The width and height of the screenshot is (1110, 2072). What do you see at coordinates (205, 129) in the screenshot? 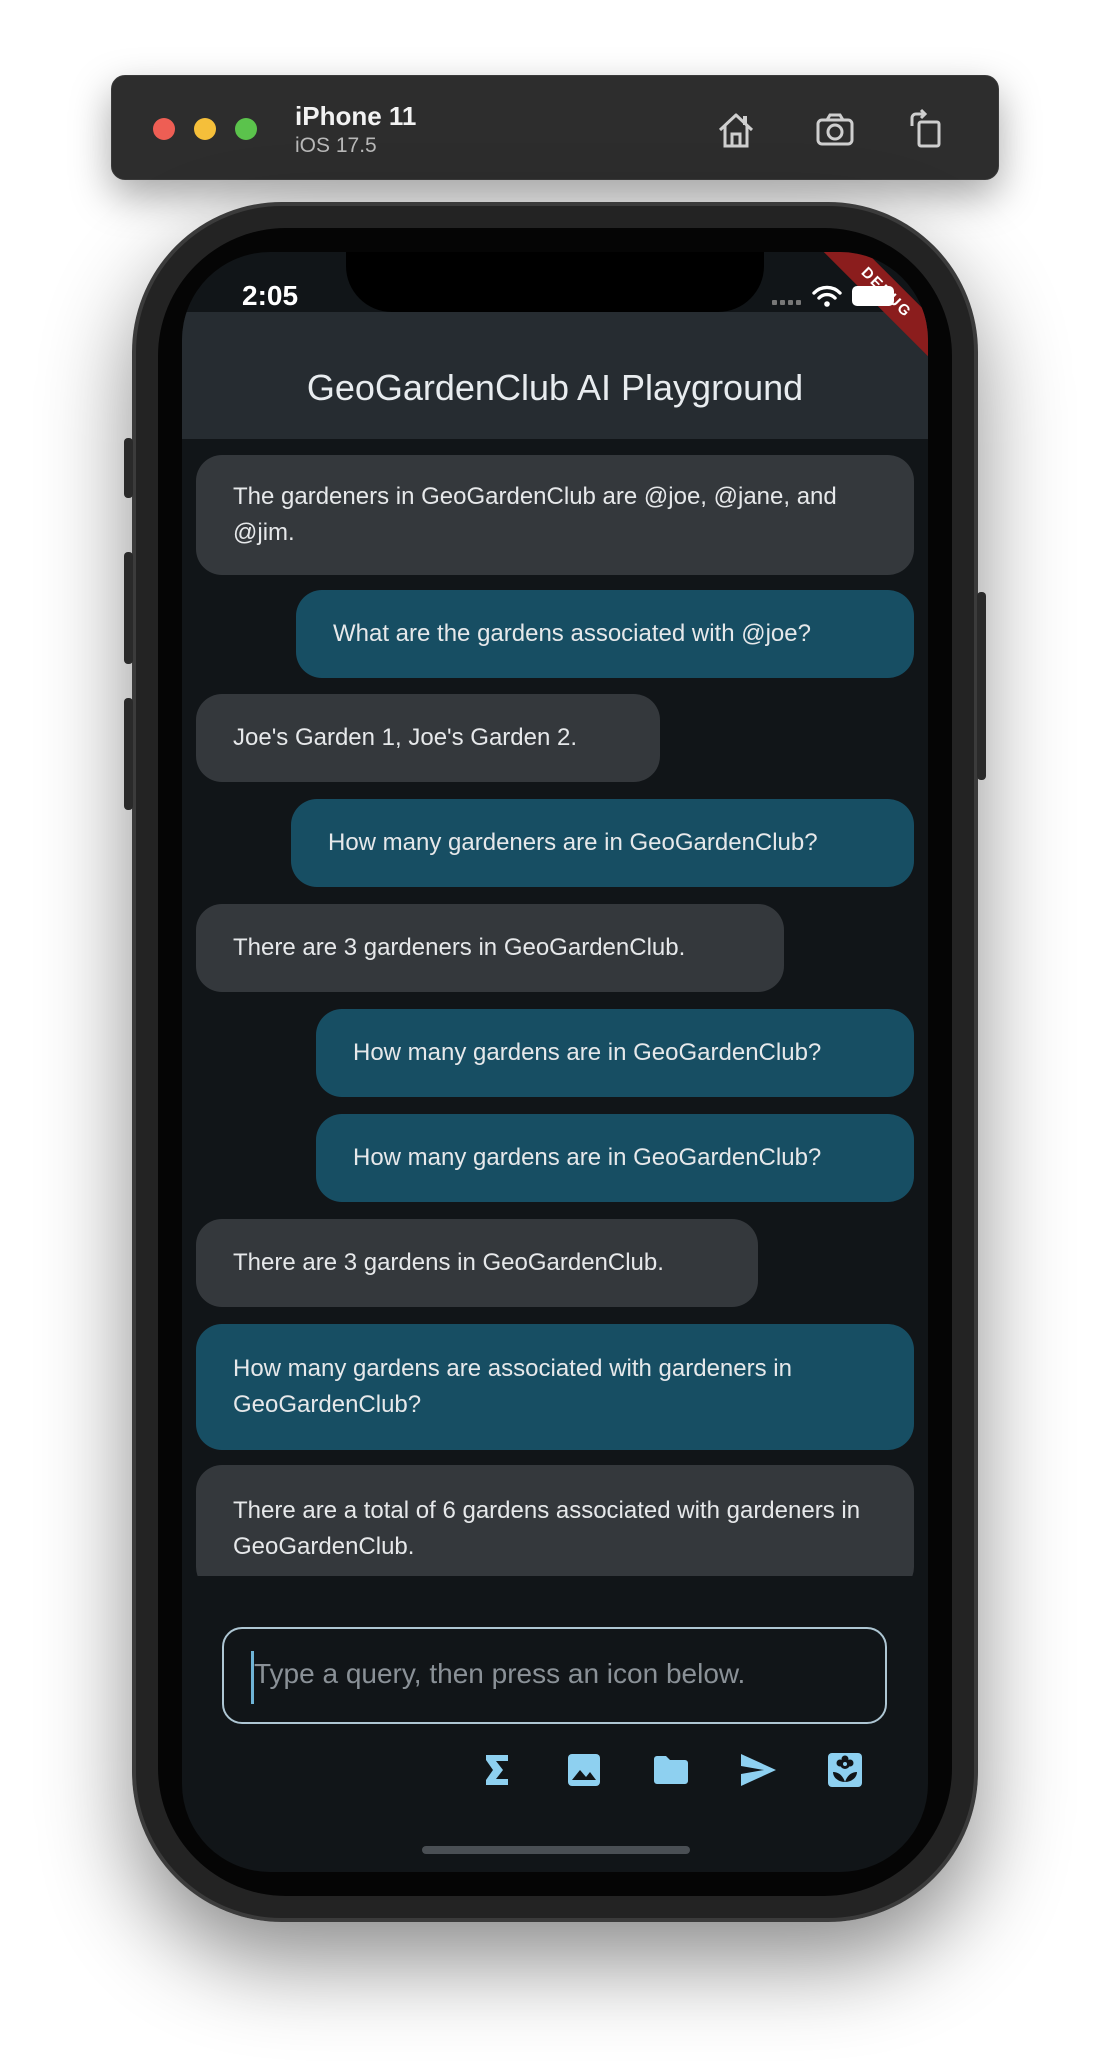
I see `minimize-window-button` at bounding box center [205, 129].